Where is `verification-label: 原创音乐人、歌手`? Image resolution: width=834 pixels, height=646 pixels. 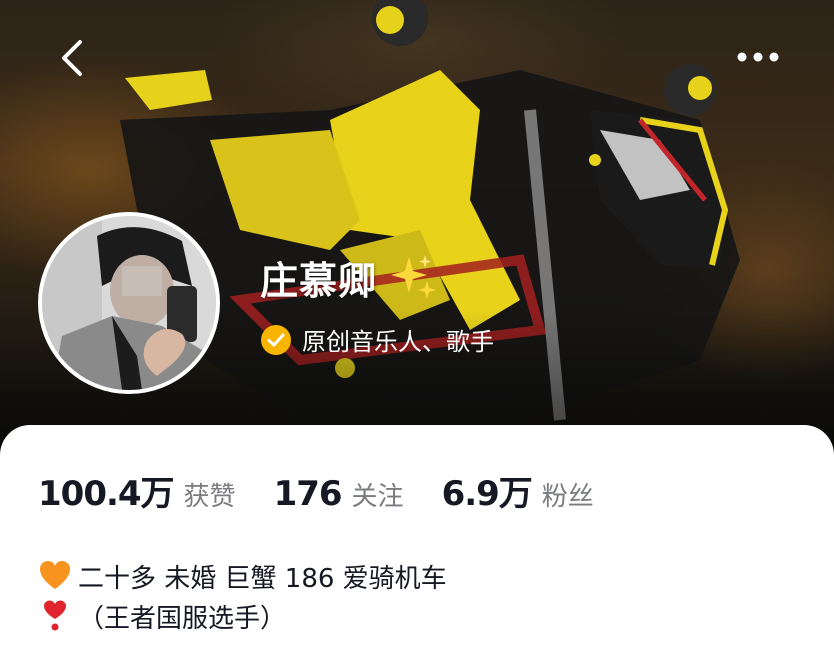 verification-label: 原创音乐人、歌手 is located at coordinates (398, 342).